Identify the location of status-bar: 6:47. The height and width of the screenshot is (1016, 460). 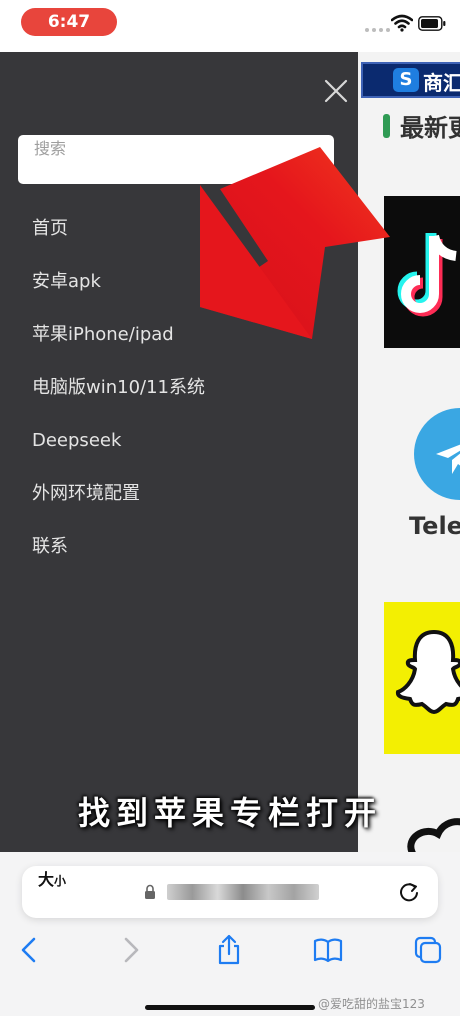
(230, 26).